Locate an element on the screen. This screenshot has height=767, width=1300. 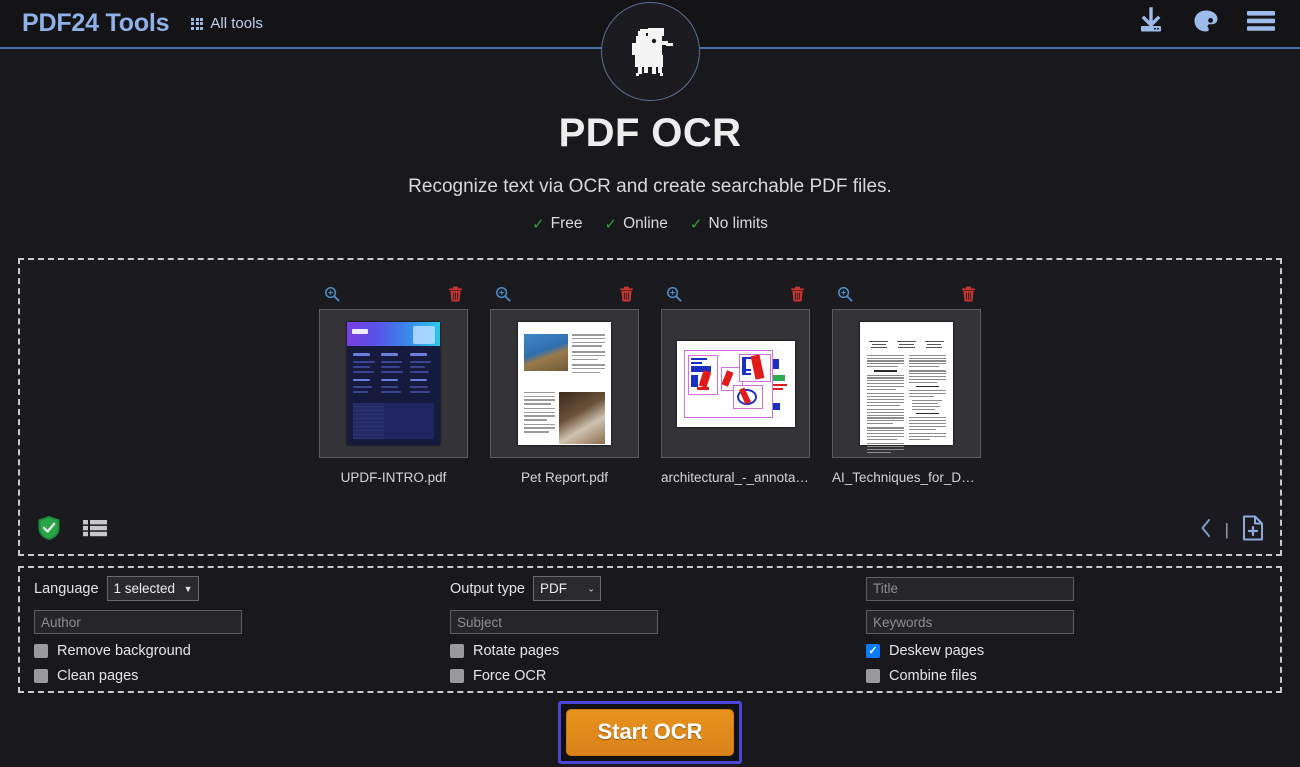
checkbox-label: Rotate pages is located at coordinates (516, 651).